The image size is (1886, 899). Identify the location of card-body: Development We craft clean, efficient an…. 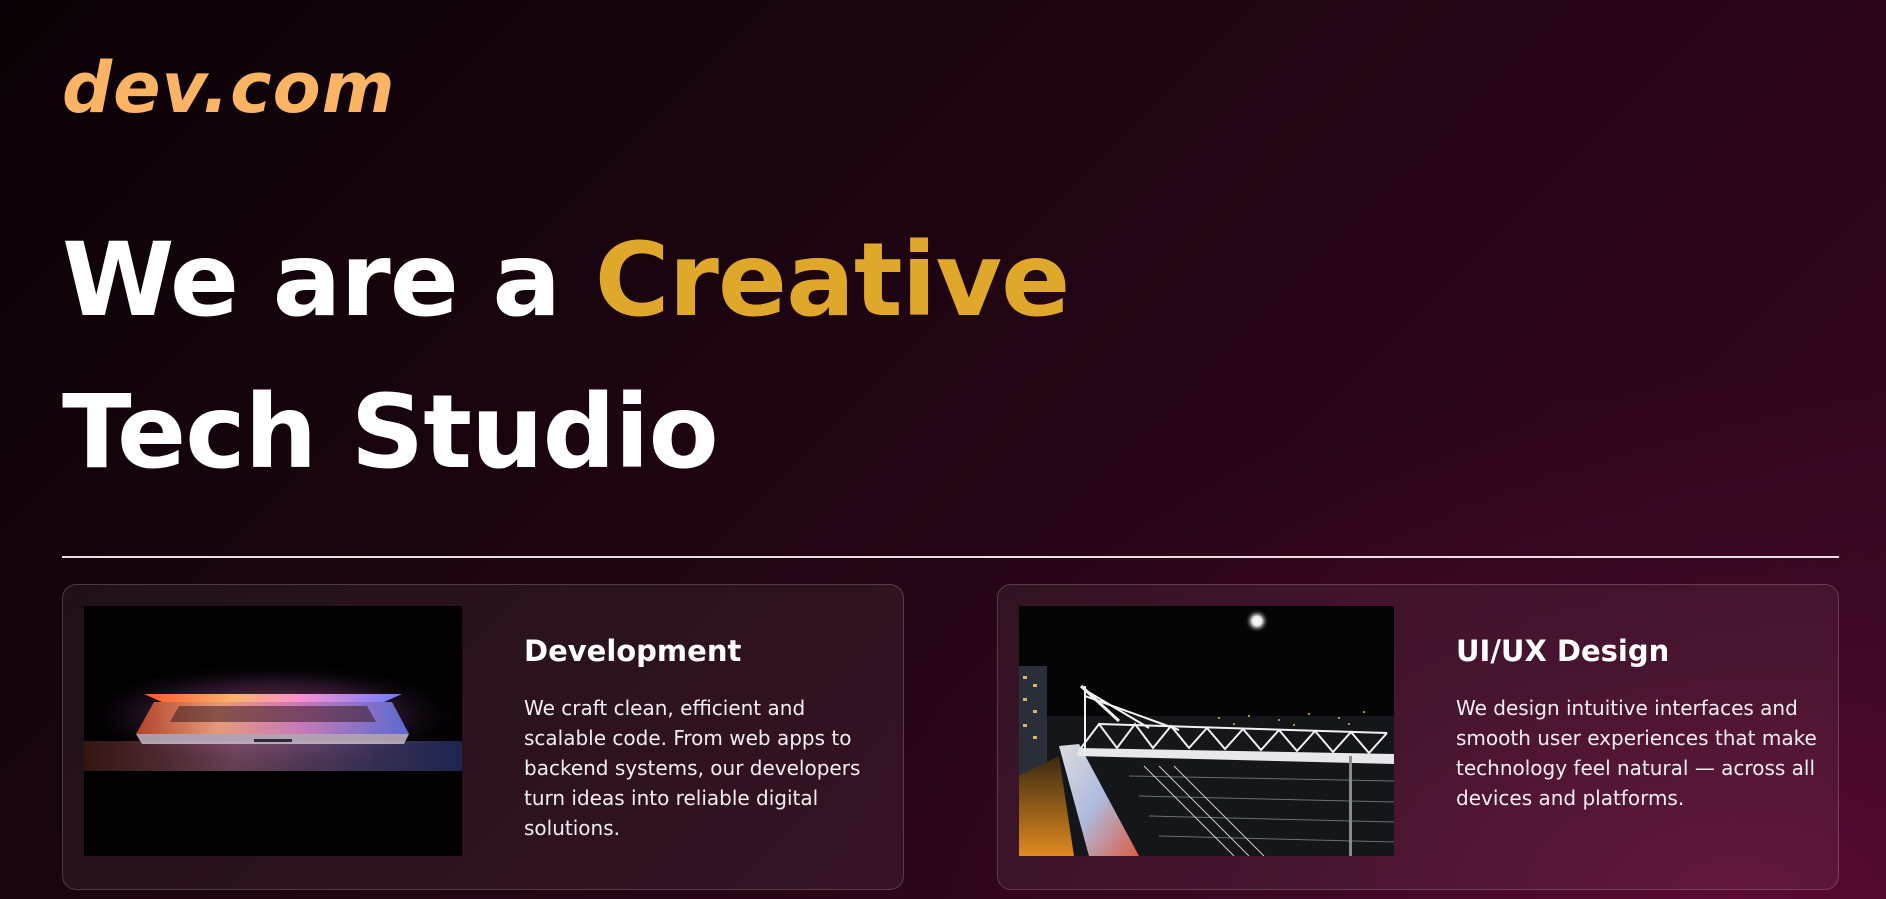
(704, 738).